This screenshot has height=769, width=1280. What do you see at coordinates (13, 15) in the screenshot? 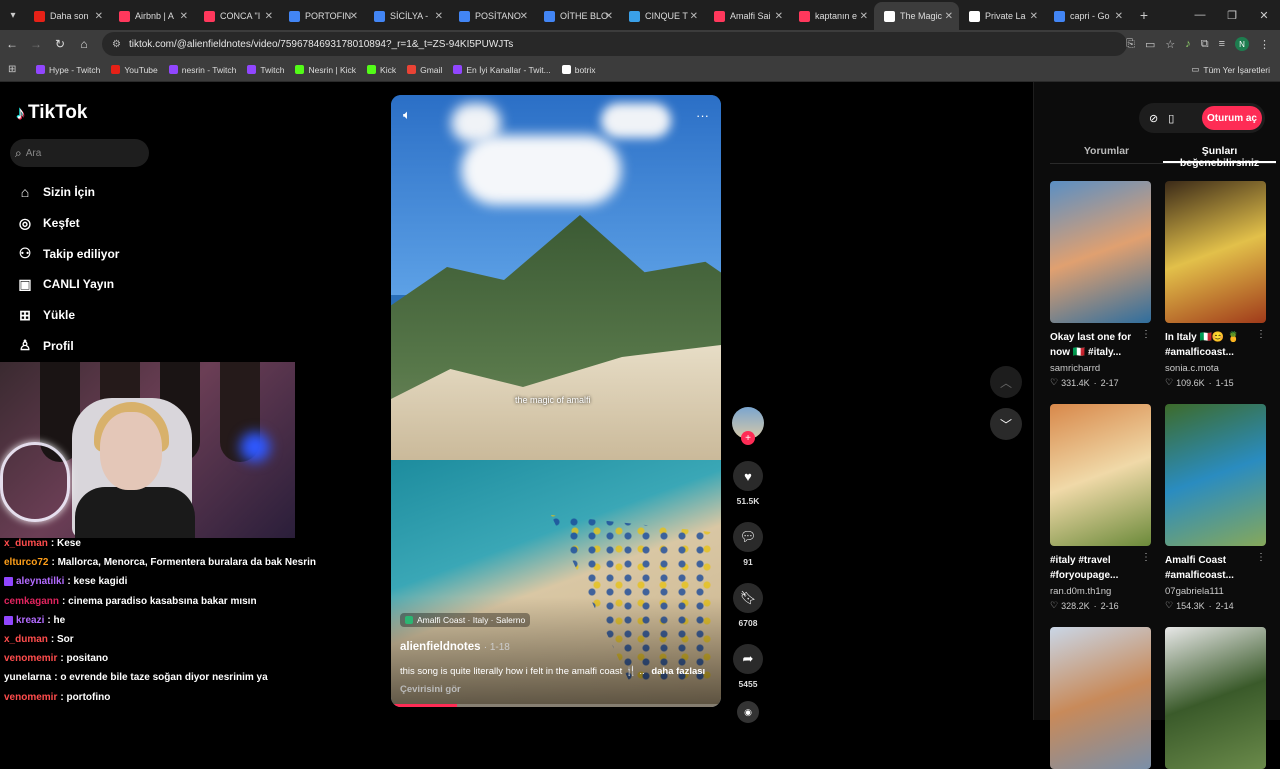
I see `tab-search-button: ▾` at bounding box center [13, 15].